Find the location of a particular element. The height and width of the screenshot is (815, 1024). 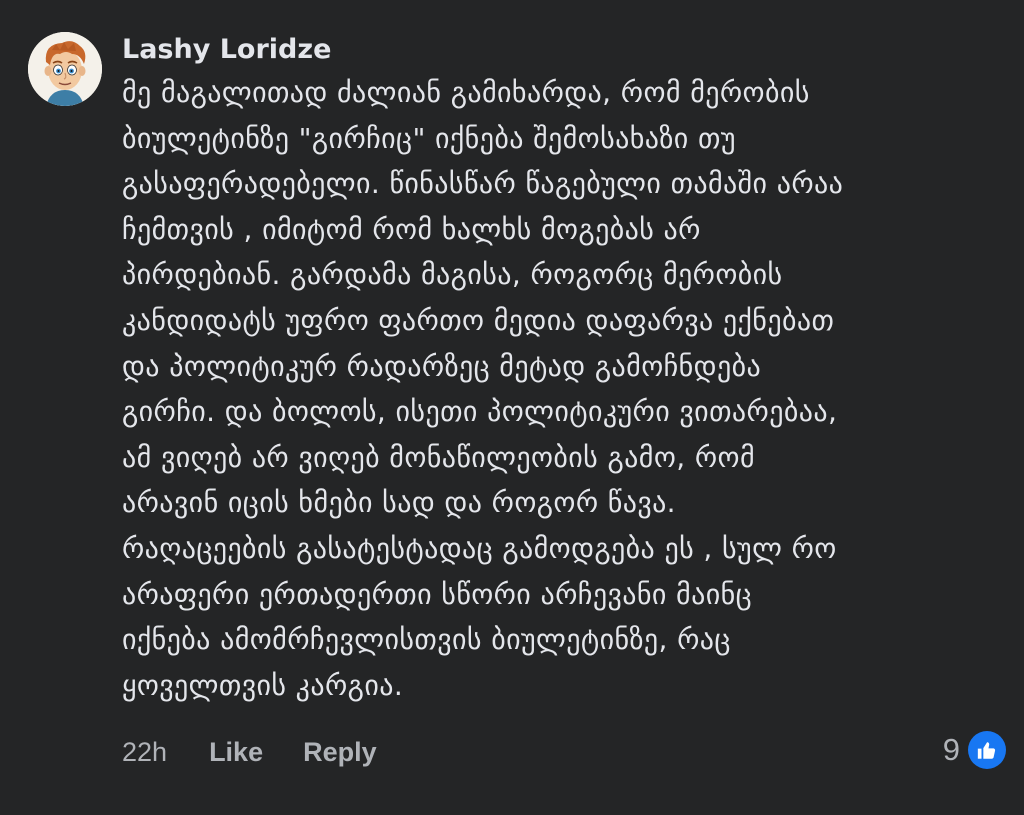

comment-line: ბიულეტინზე "გირჩიც" იქნება შემოსახაზი თუ is located at coordinates (429, 138).